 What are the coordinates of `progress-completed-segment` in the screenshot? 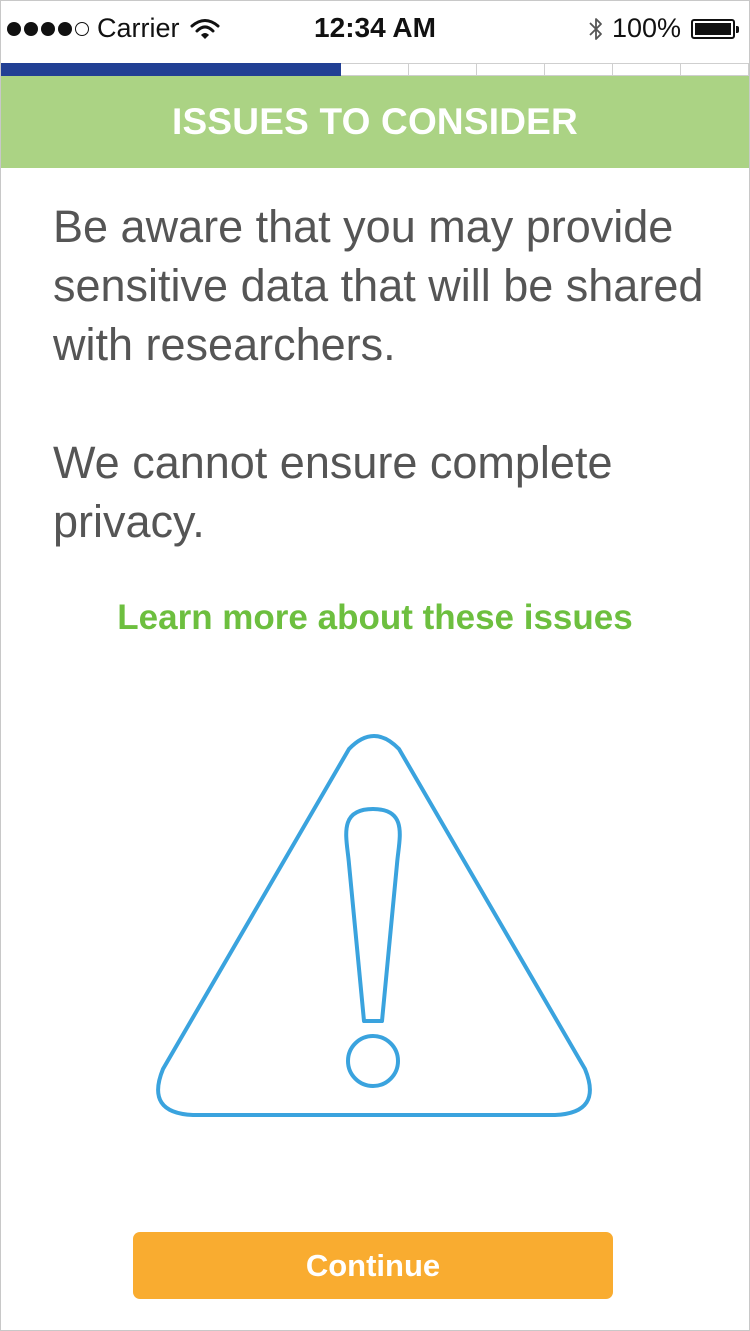 It's located at (171, 69).